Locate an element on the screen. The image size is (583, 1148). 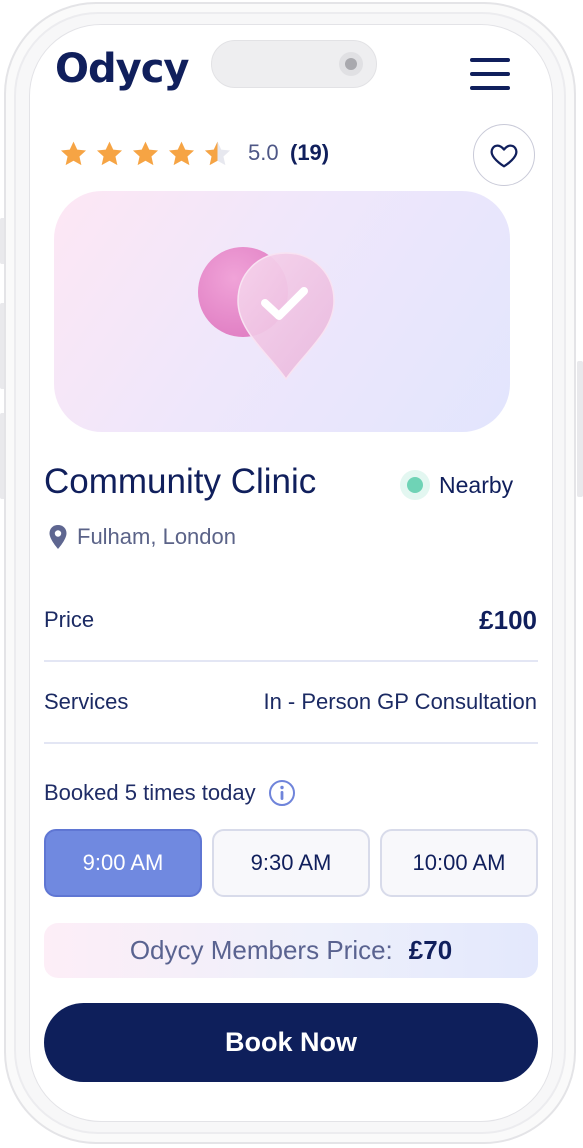
booked-count: Booked 5 times today is located at coordinates (170, 793).